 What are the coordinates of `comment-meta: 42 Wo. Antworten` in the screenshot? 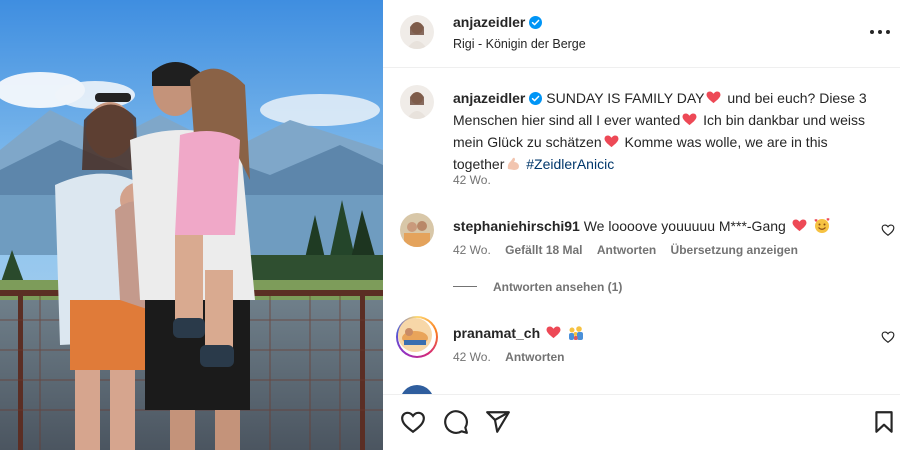 It's located at (514, 357).